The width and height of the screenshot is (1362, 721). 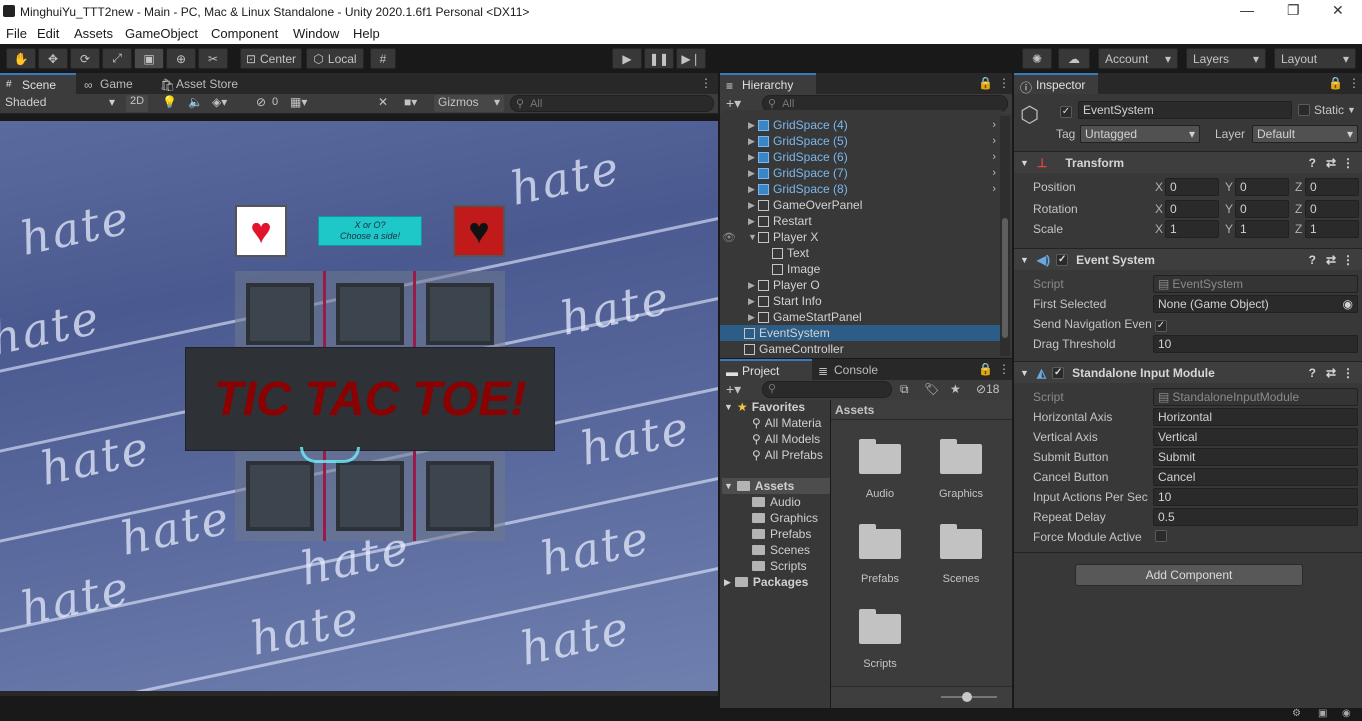 I want to click on hierarchy-item: Image, so click(x=860, y=269).